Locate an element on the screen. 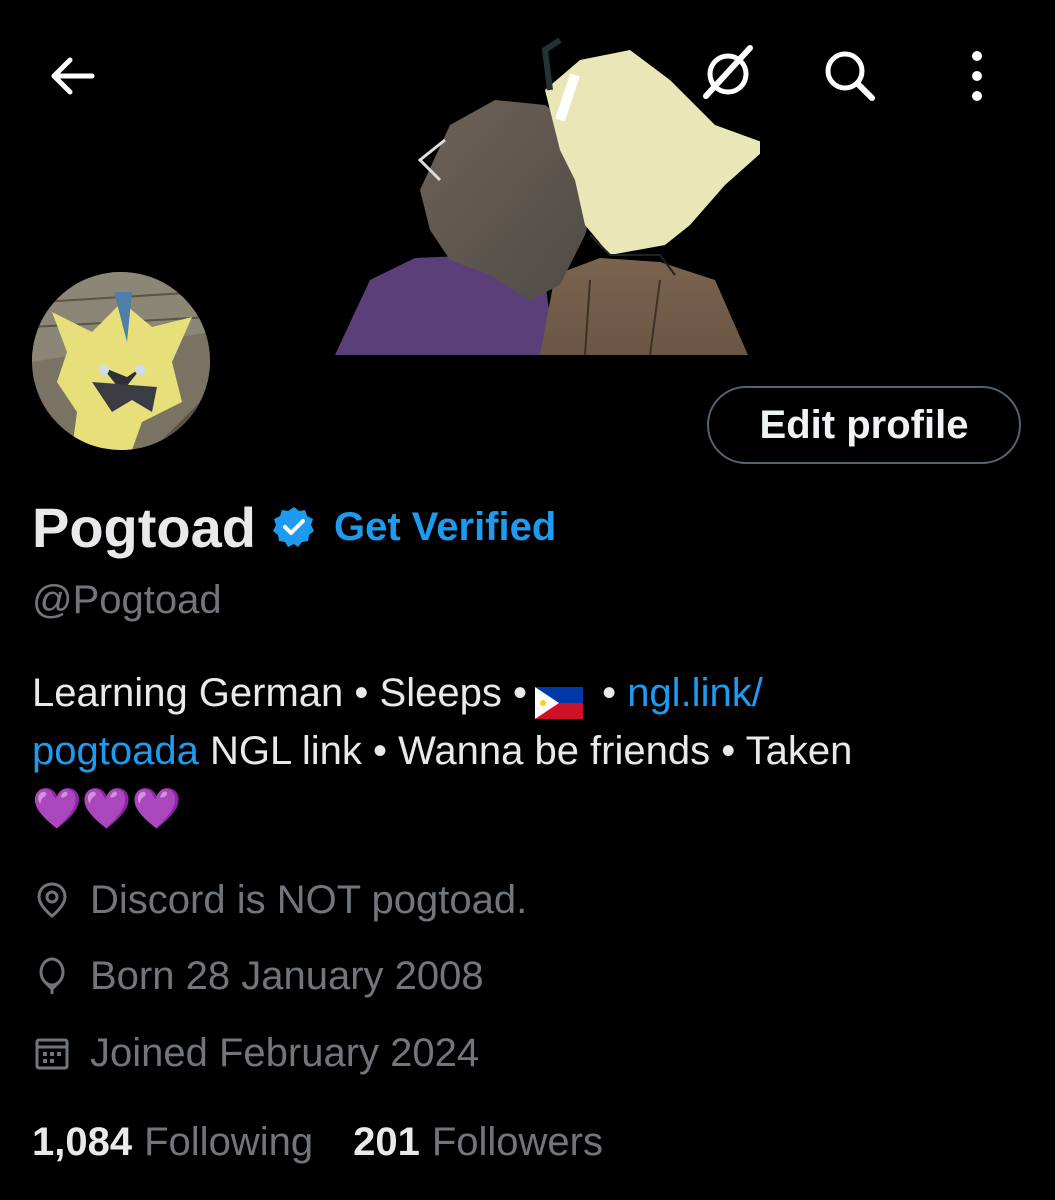 This screenshot has width=1055, height=1200. followers-link: 201 Followers is located at coordinates (478, 1142).